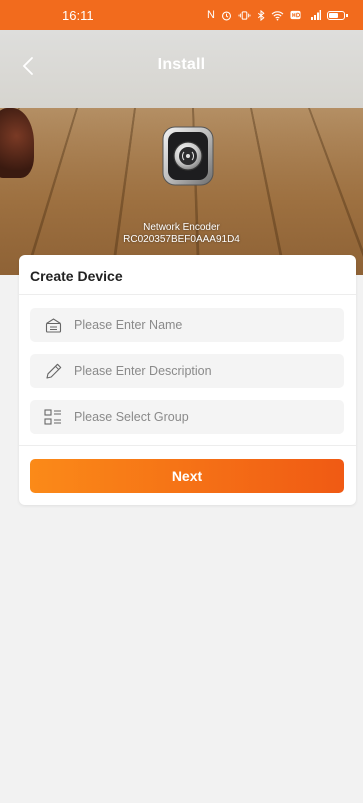 This screenshot has width=363, height=803. What do you see at coordinates (194, 325) in the screenshot?
I see `name-input` at bounding box center [194, 325].